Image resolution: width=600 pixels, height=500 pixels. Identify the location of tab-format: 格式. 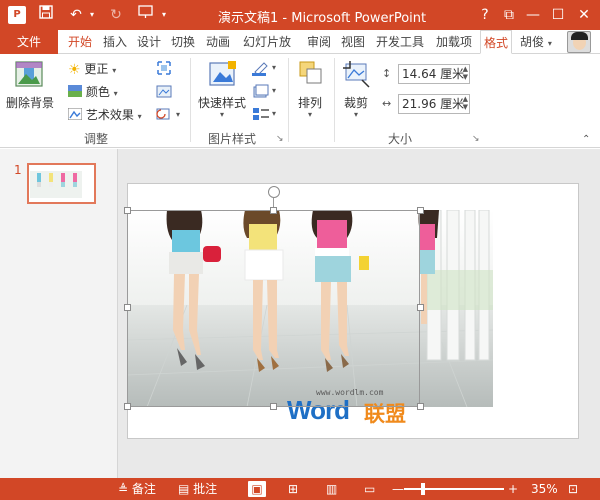
(496, 42).